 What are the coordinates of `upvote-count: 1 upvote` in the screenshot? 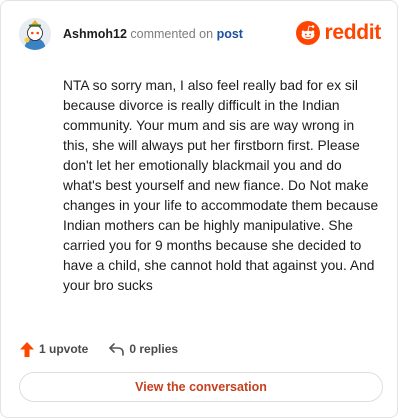 It's located at (64, 349).